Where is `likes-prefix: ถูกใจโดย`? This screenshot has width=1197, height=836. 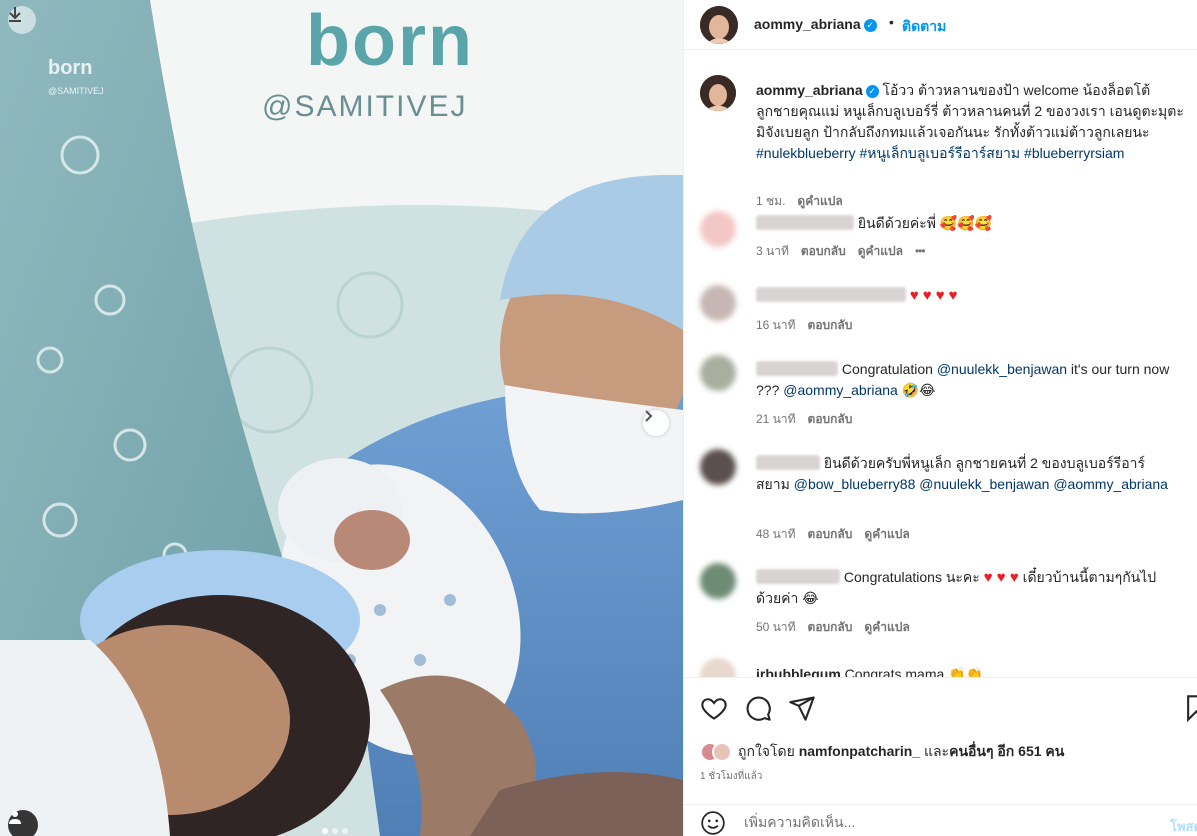 likes-prefix: ถูกใจโดย is located at coordinates (768, 751).